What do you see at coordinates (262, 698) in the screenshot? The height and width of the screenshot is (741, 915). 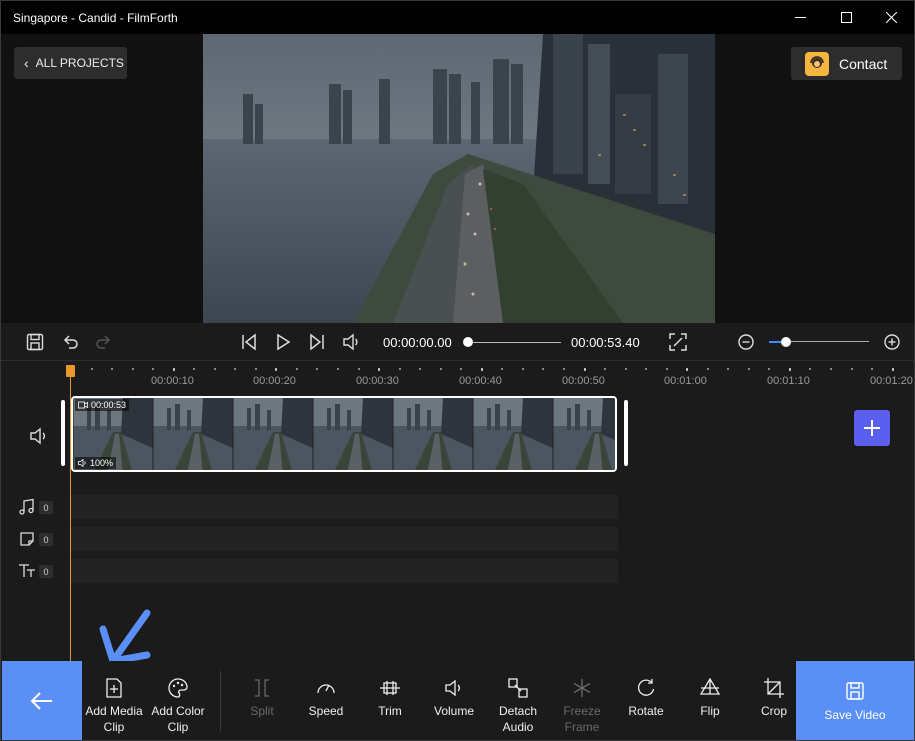 I see `split-button: Split` at bounding box center [262, 698].